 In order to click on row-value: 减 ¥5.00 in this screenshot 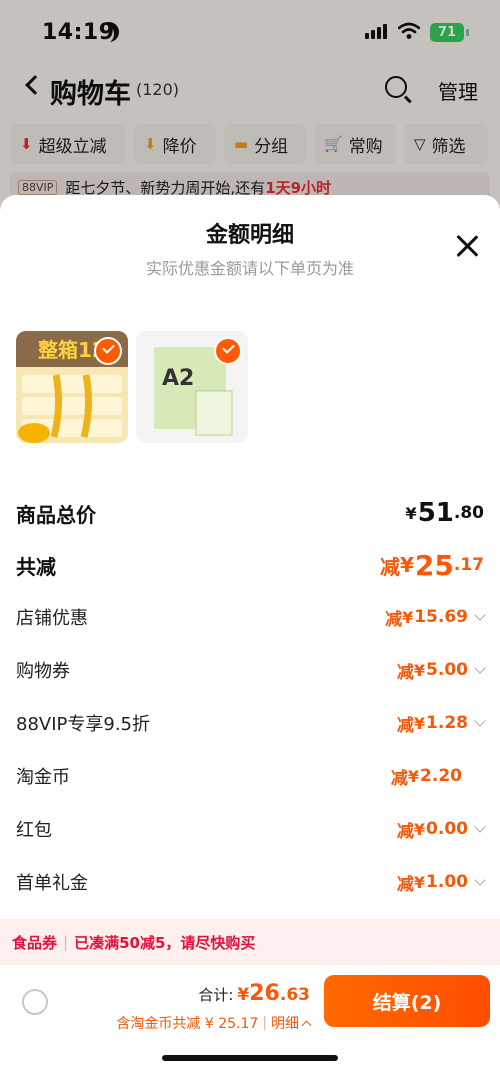, I will do `click(441, 670)`.